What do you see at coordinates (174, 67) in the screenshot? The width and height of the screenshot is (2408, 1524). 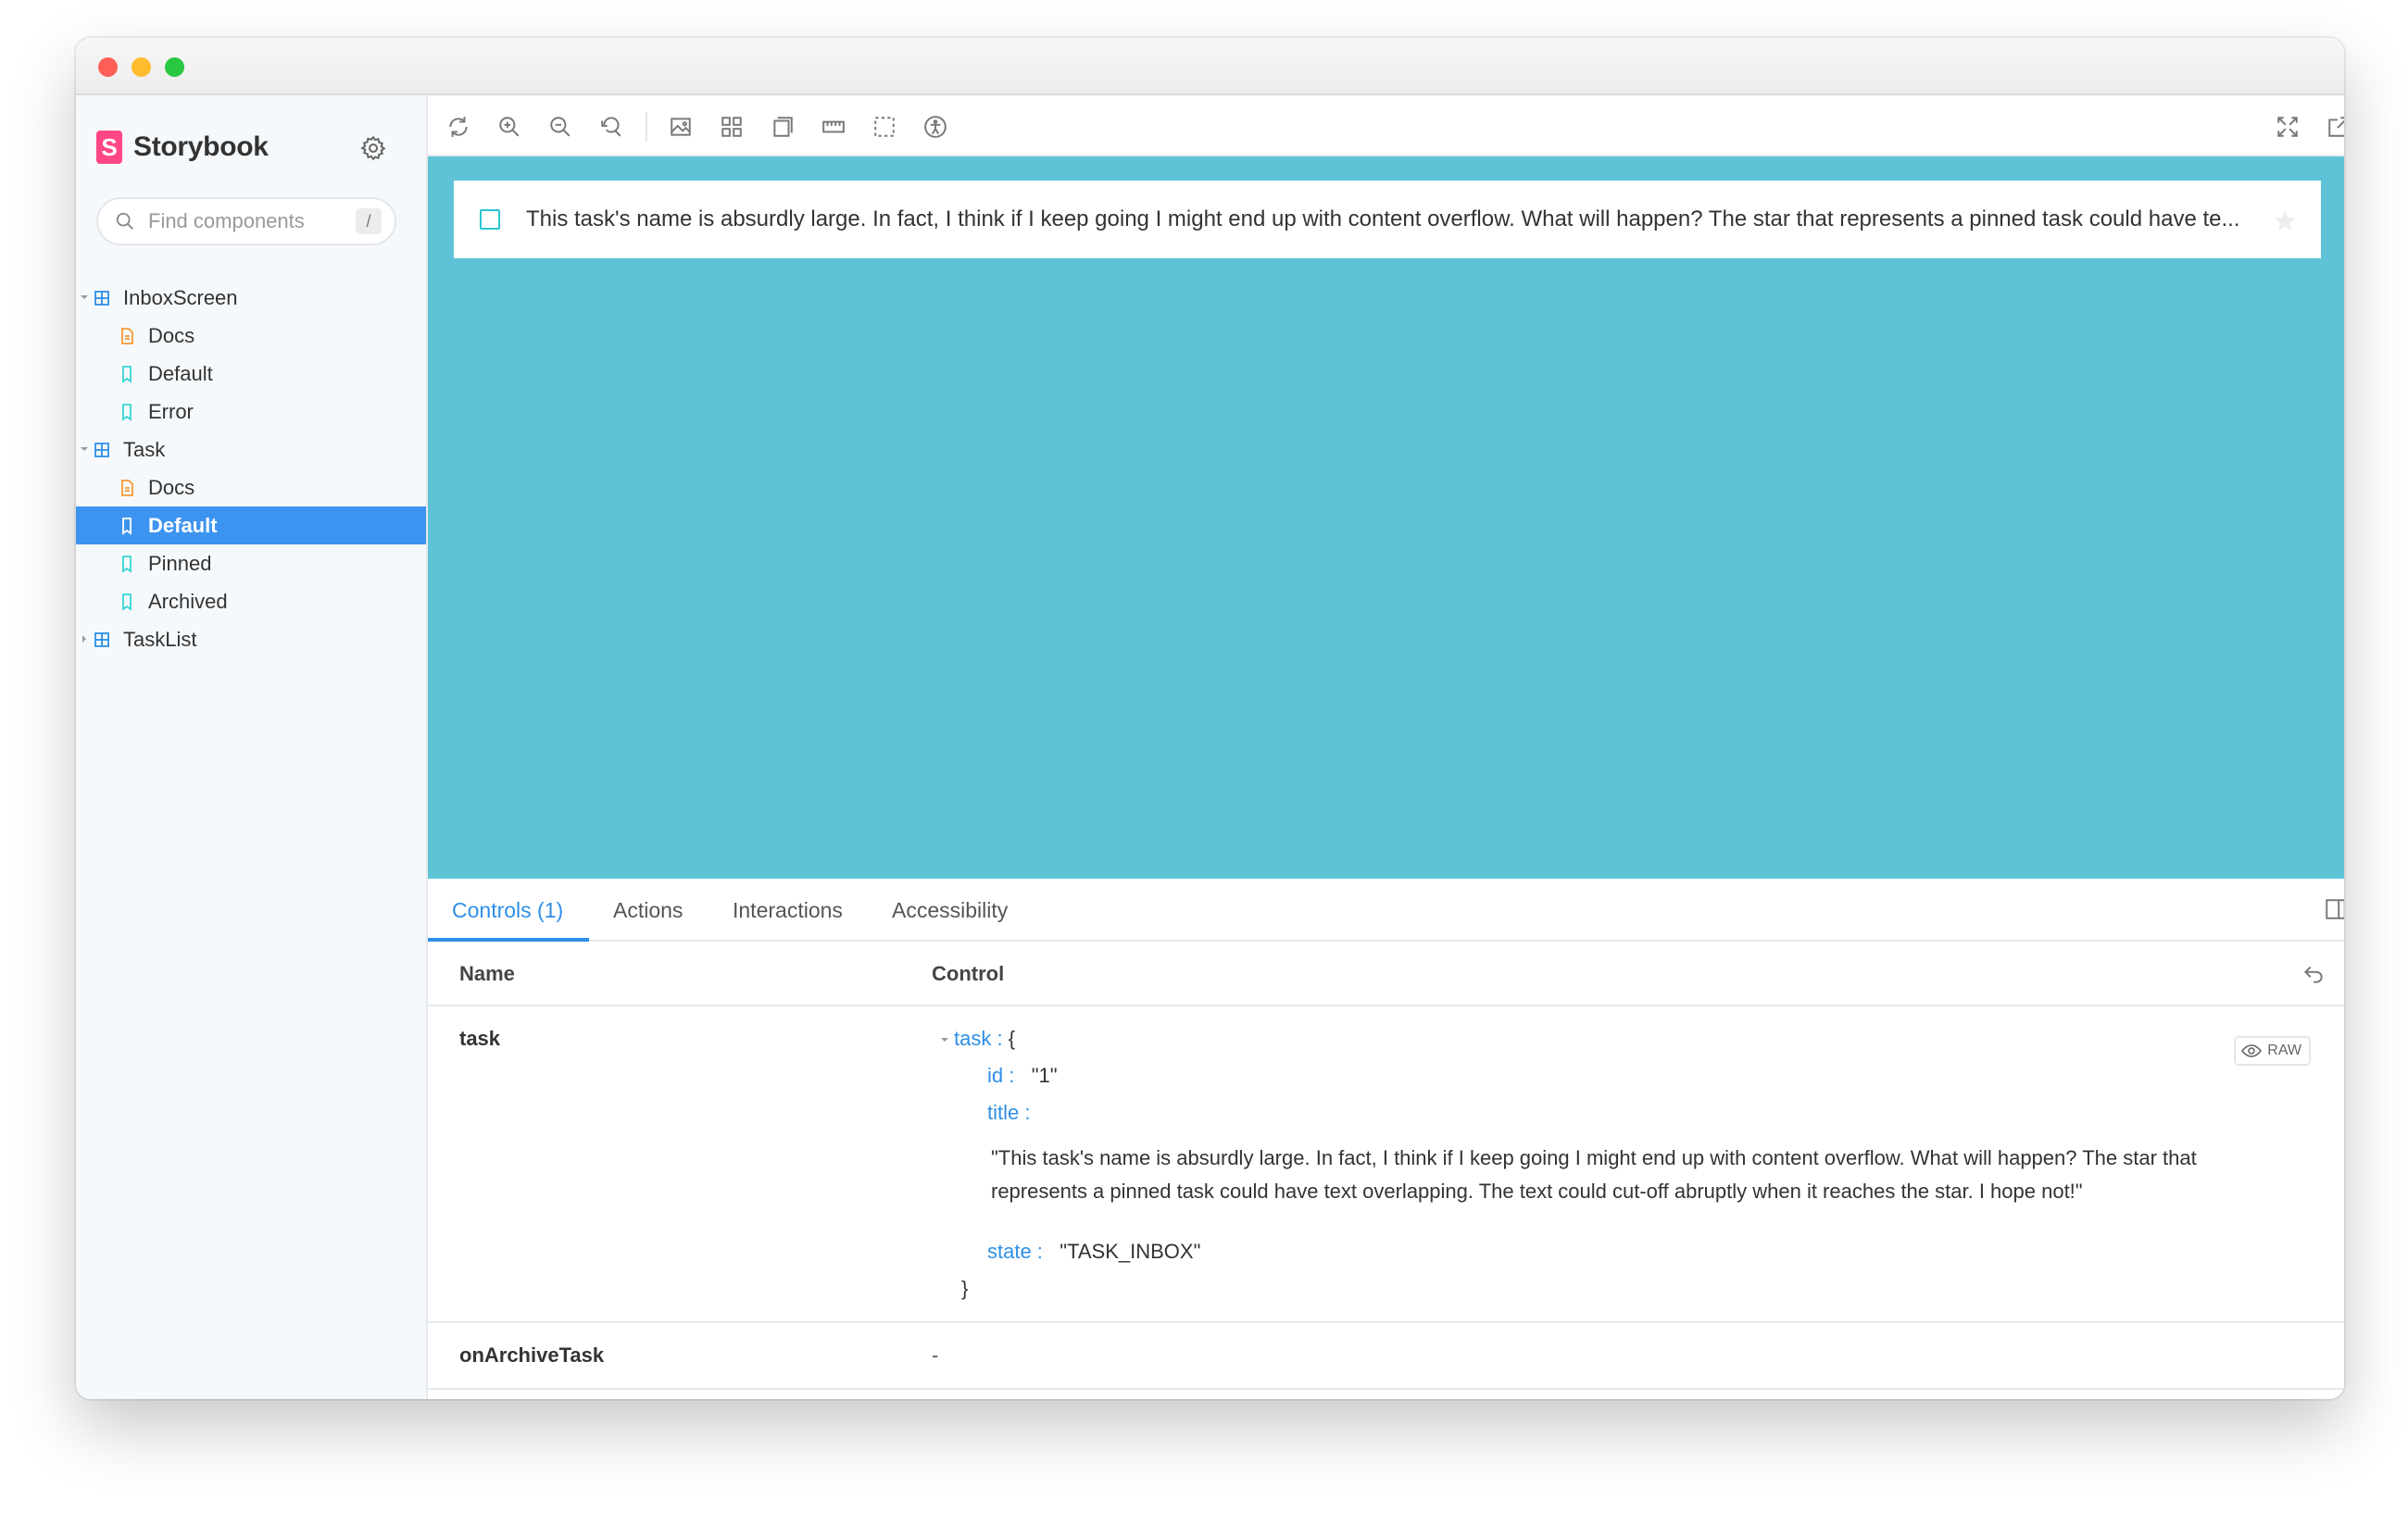 I see `maximize-window-button` at bounding box center [174, 67].